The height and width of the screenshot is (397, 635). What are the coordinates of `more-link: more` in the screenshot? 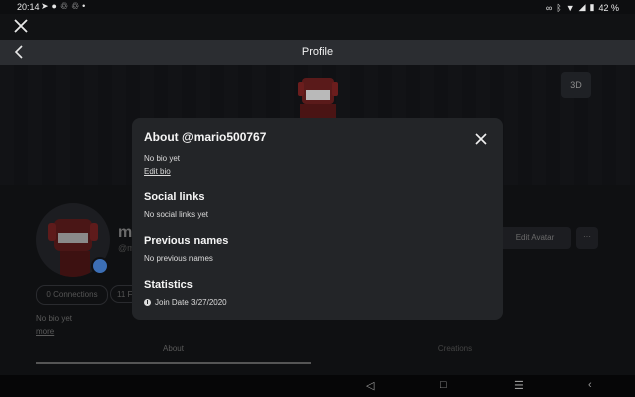 It's located at (45, 331).